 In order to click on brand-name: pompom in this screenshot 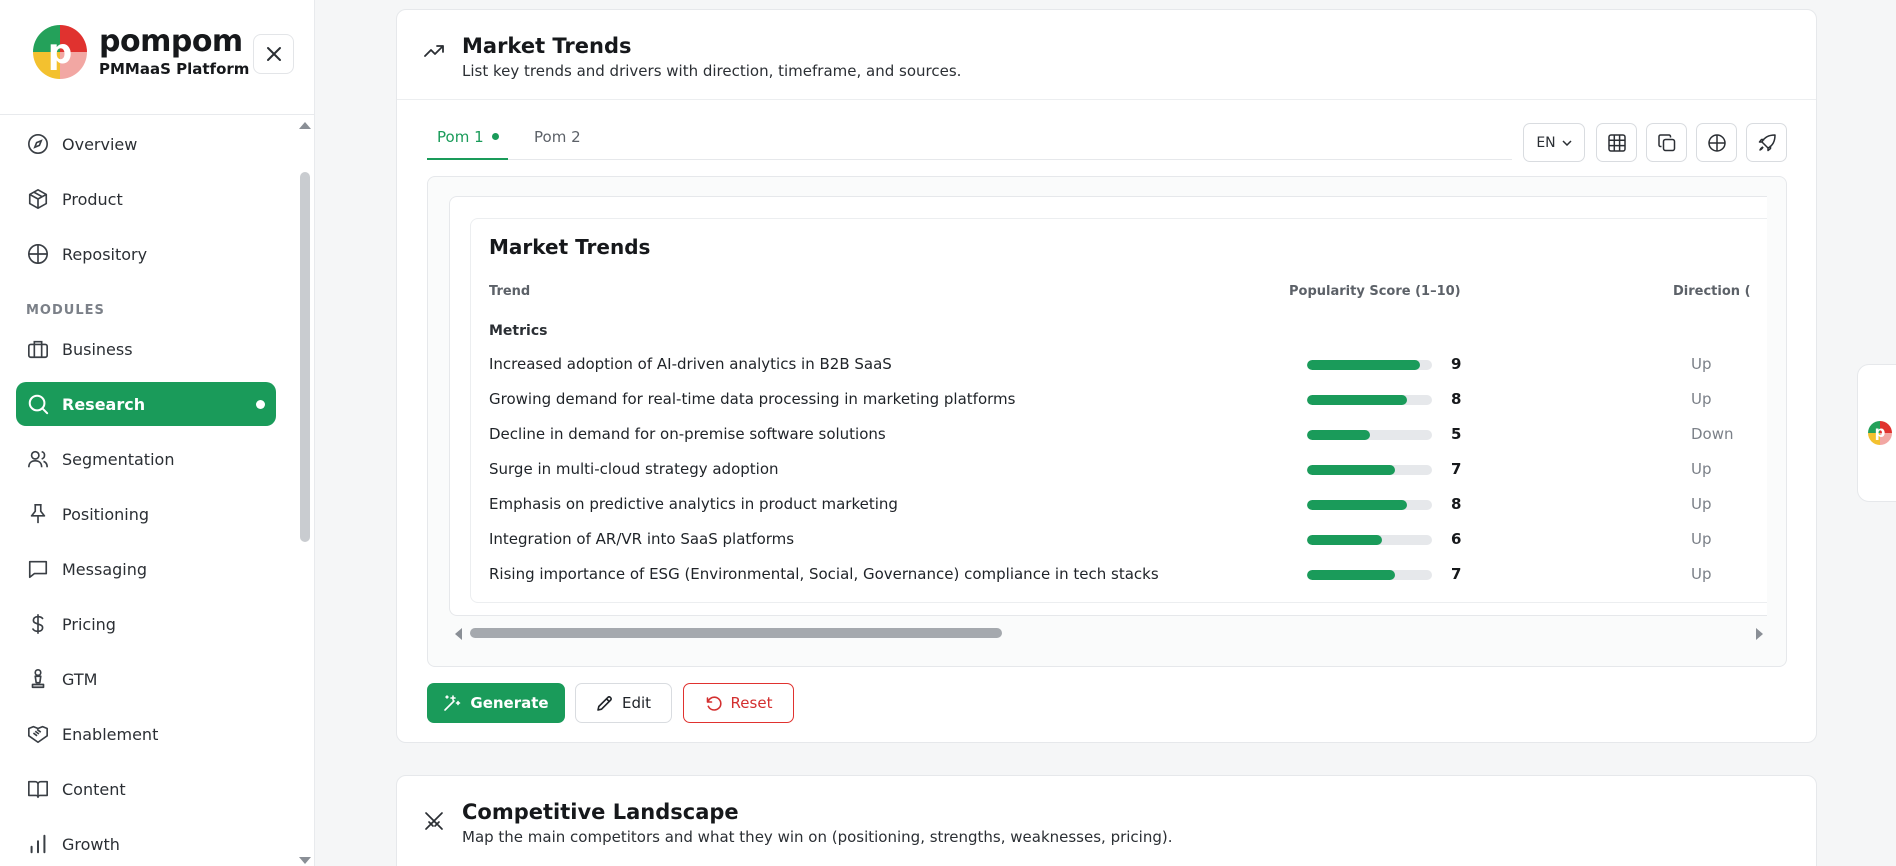, I will do `click(171, 41)`.